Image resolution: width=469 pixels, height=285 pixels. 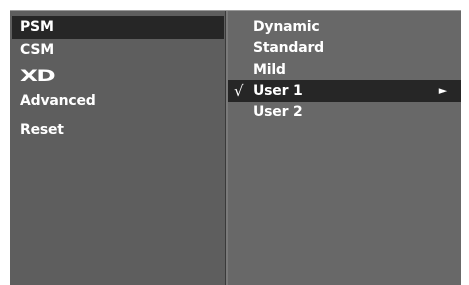 What do you see at coordinates (118, 101) in the screenshot?
I see `menu-item-advanced: Advanced` at bounding box center [118, 101].